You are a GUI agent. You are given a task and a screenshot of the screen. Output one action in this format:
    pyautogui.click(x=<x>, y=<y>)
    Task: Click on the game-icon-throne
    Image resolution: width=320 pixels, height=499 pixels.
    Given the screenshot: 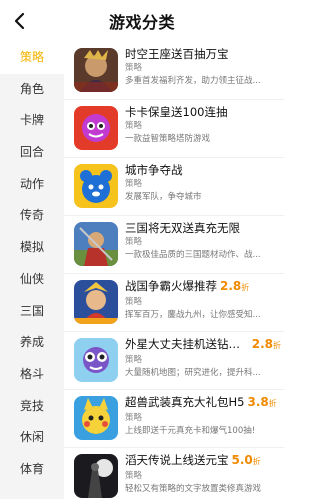 What is the action you would take?
    pyautogui.click(x=96, y=70)
    